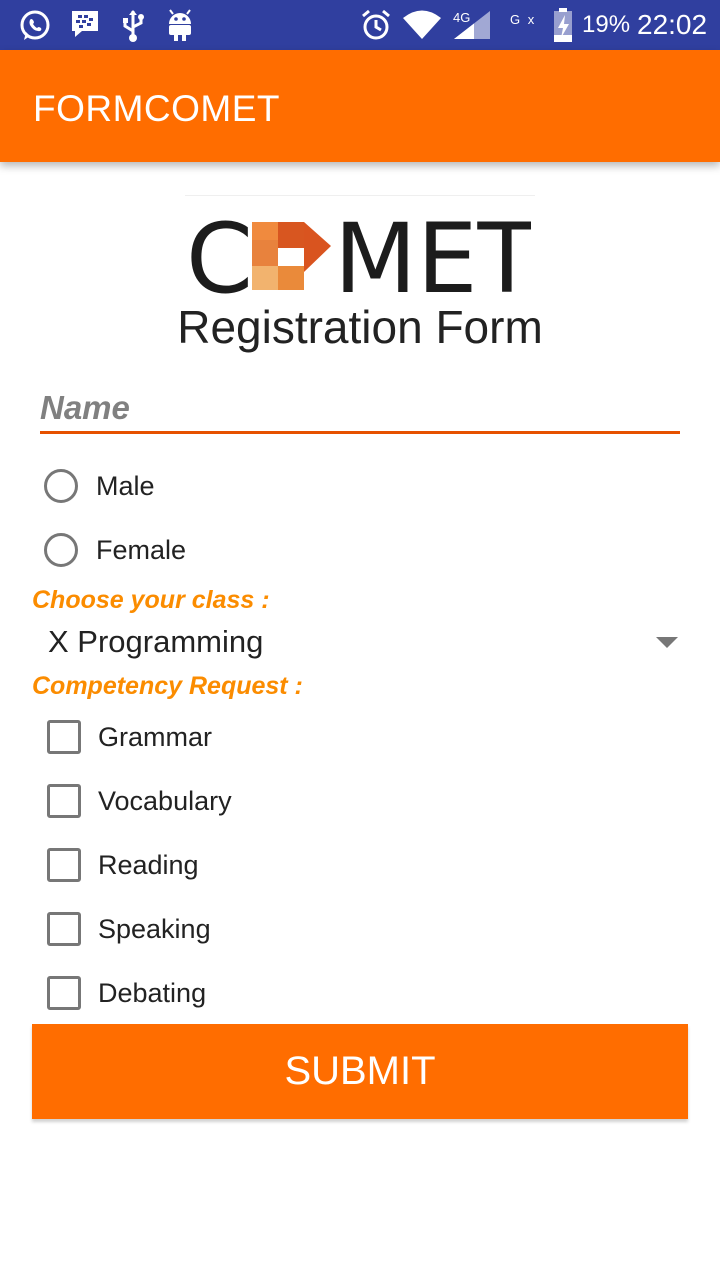 The height and width of the screenshot is (1280, 720). I want to click on whatsapp-icon, so click(35, 25).